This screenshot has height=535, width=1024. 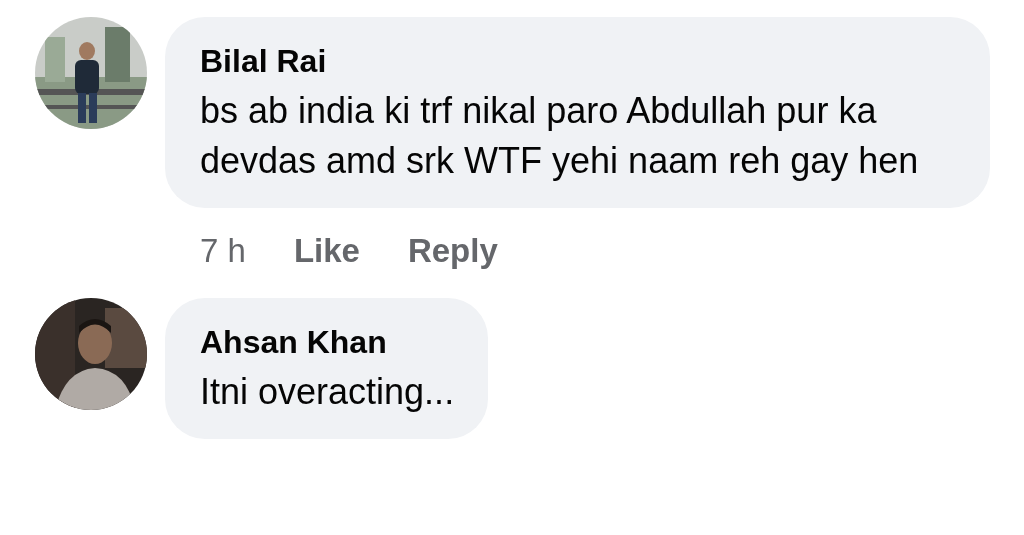 I want to click on timestamp: 7 h, so click(x=223, y=251).